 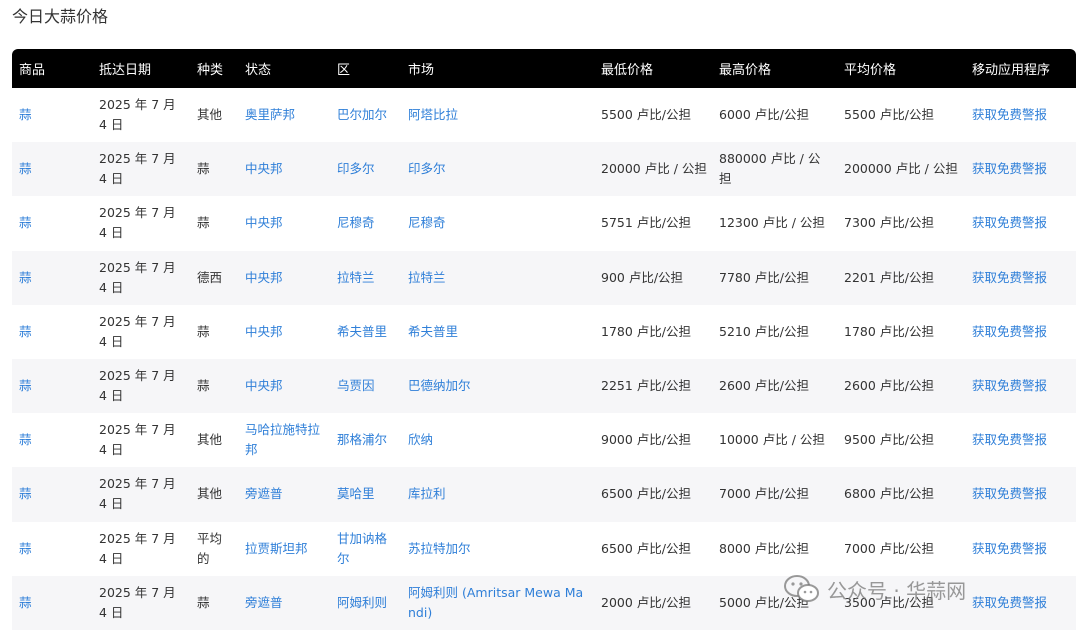 I want to click on cell-market: 阿塔比拉, so click(x=498, y=115).